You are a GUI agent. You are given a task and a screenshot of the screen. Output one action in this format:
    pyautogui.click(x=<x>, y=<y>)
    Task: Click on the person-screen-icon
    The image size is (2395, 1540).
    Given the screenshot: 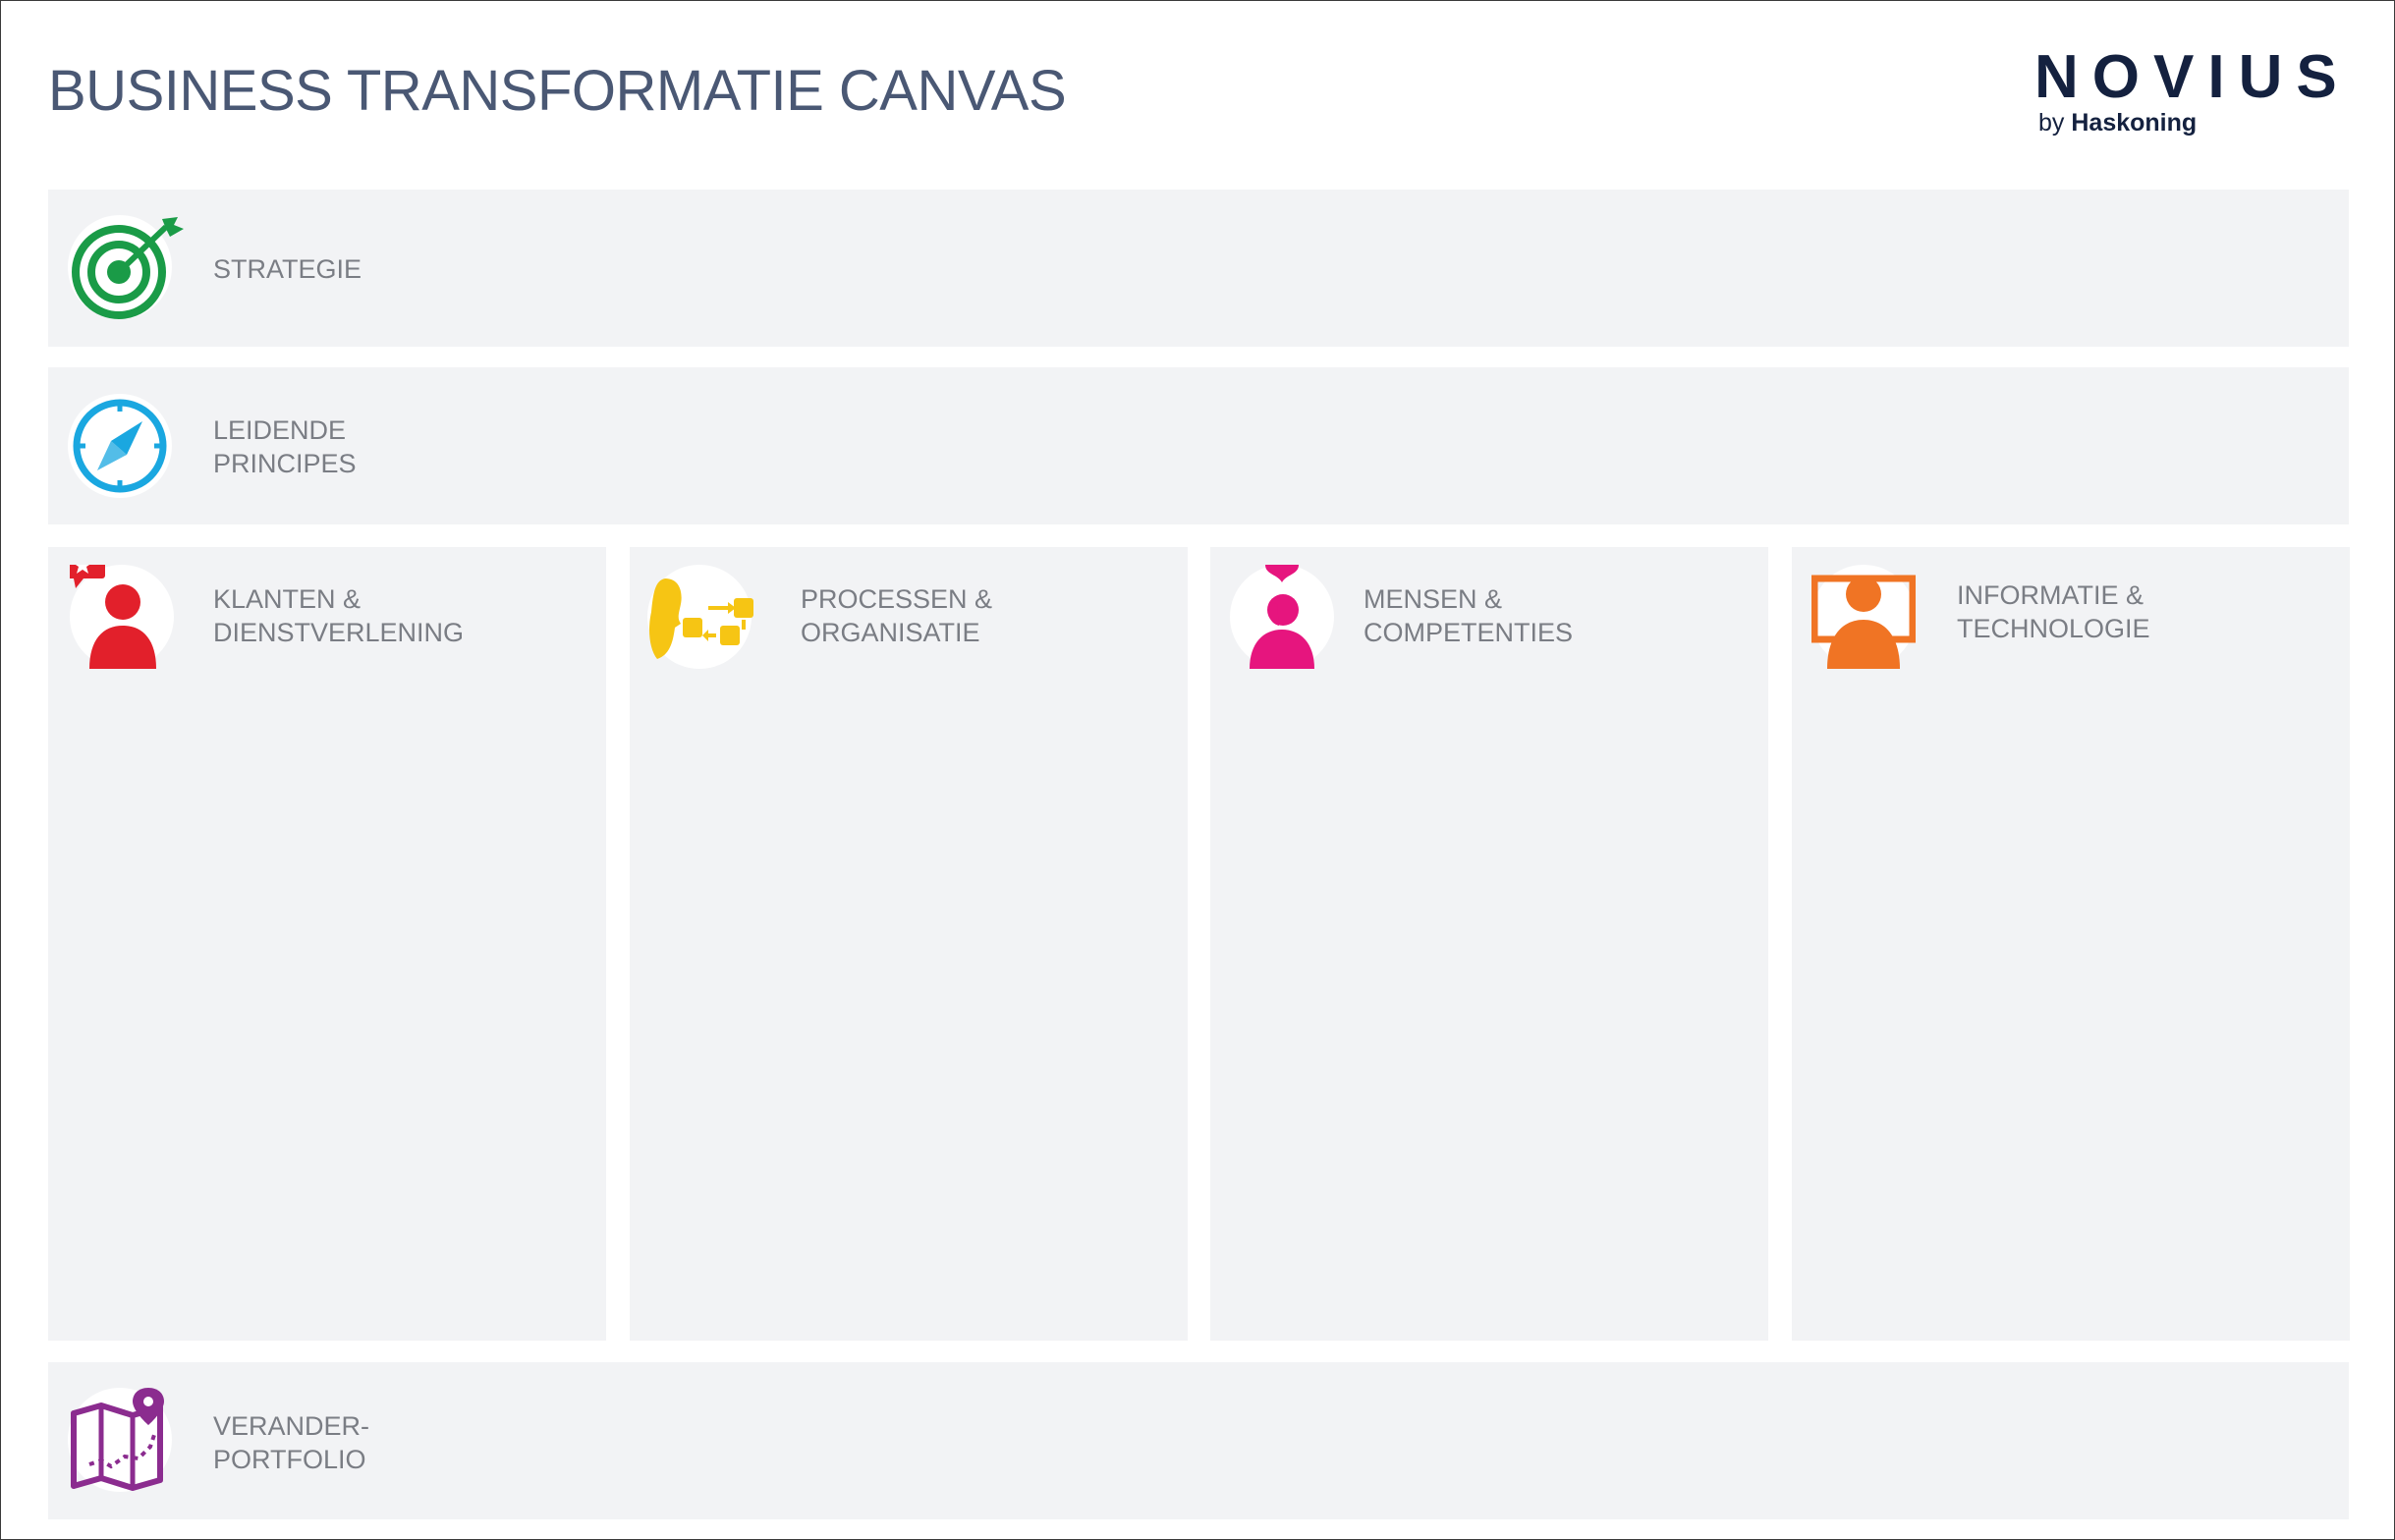 What is the action you would take?
    pyautogui.click(x=1864, y=617)
    